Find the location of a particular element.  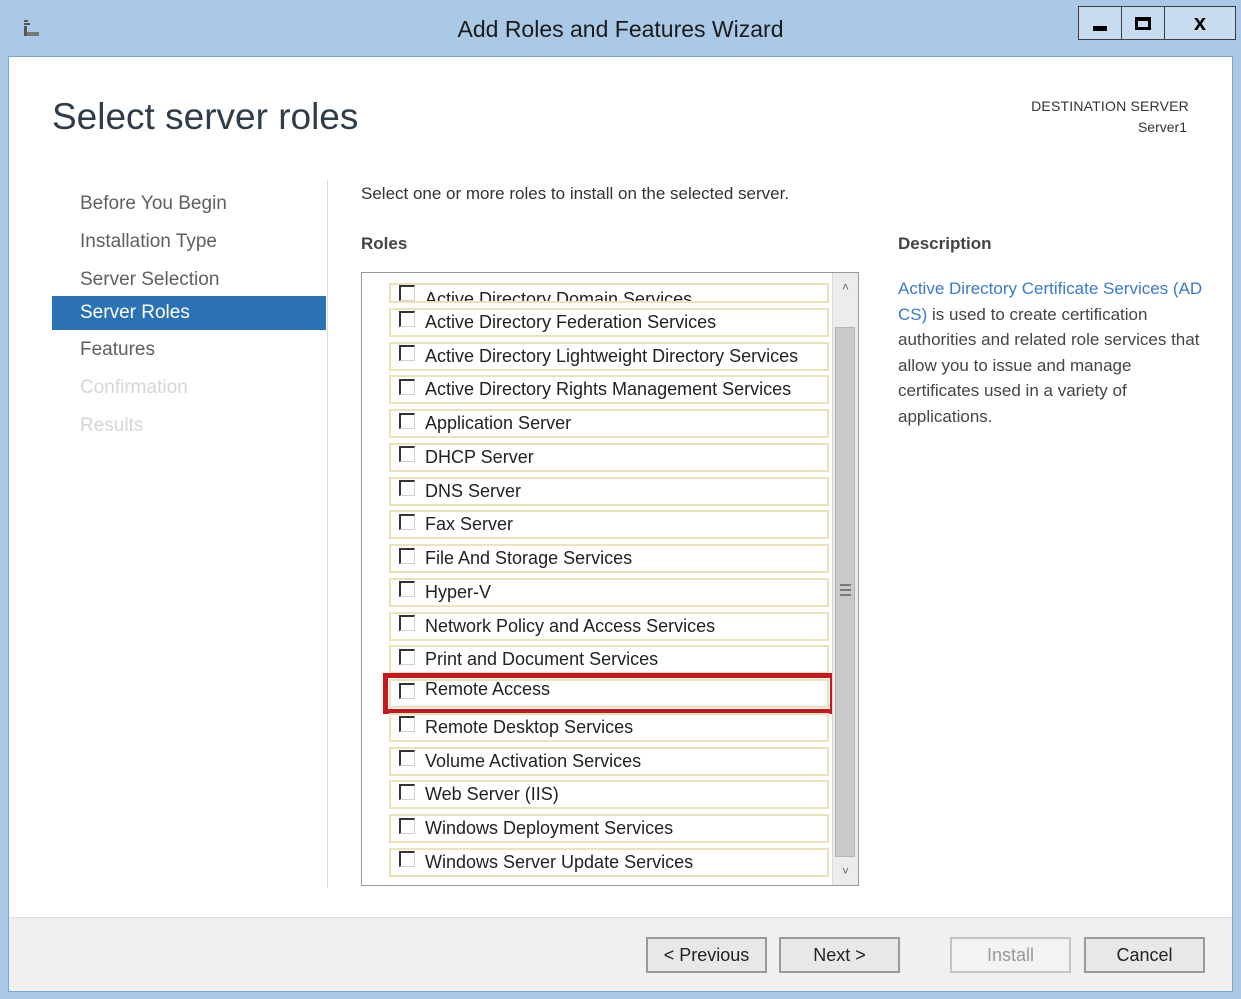

description-heading: Description is located at coordinates (945, 243).